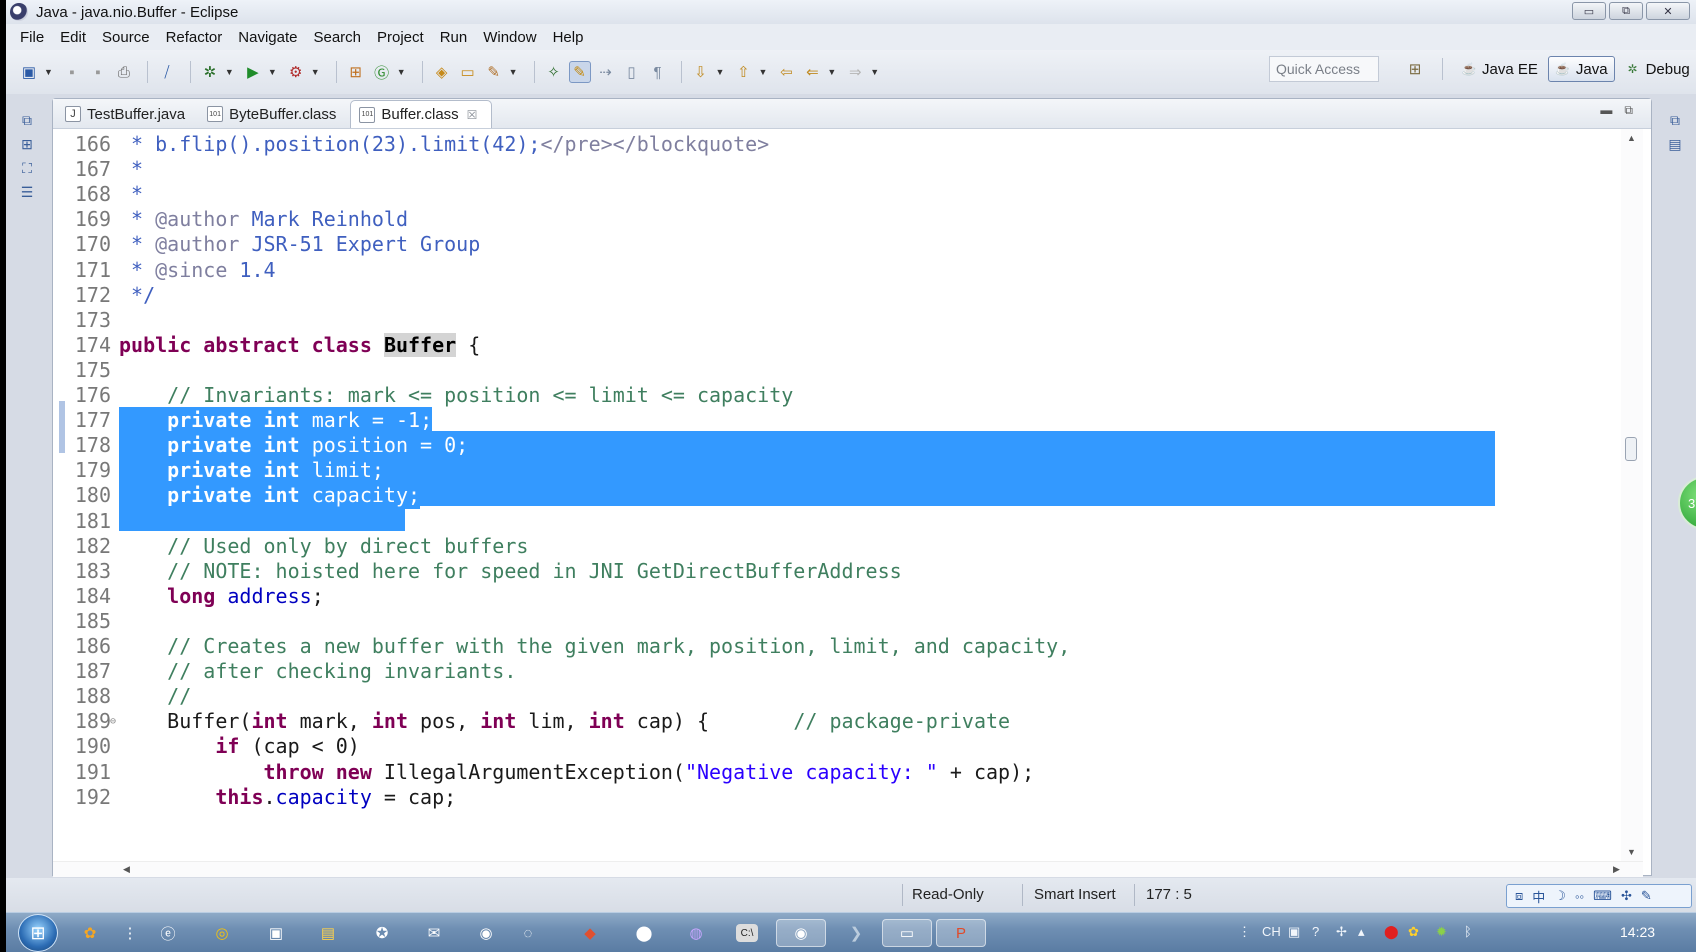 Image resolution: width=1696 pixels, height=952 pixels. I want to click on record-icon: ⬤, so click(1391, 932).